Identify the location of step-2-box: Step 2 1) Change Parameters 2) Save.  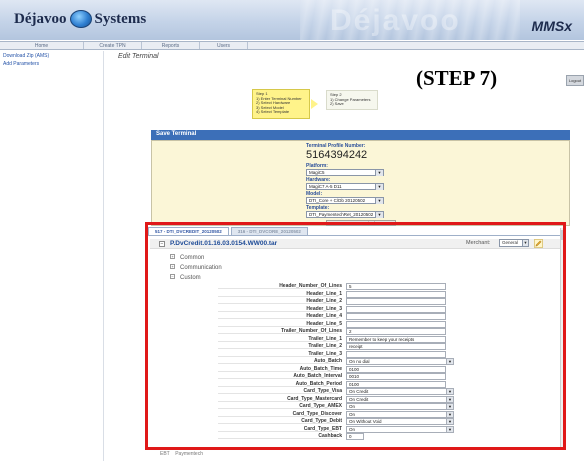
(352, 100).